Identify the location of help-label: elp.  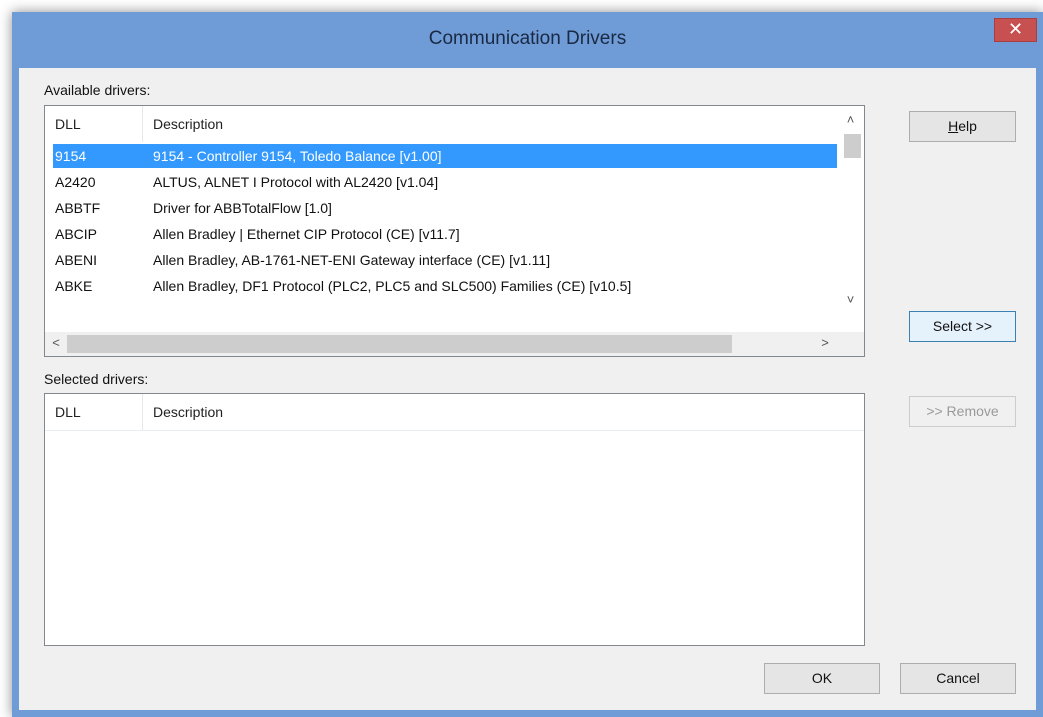
(967, 126).